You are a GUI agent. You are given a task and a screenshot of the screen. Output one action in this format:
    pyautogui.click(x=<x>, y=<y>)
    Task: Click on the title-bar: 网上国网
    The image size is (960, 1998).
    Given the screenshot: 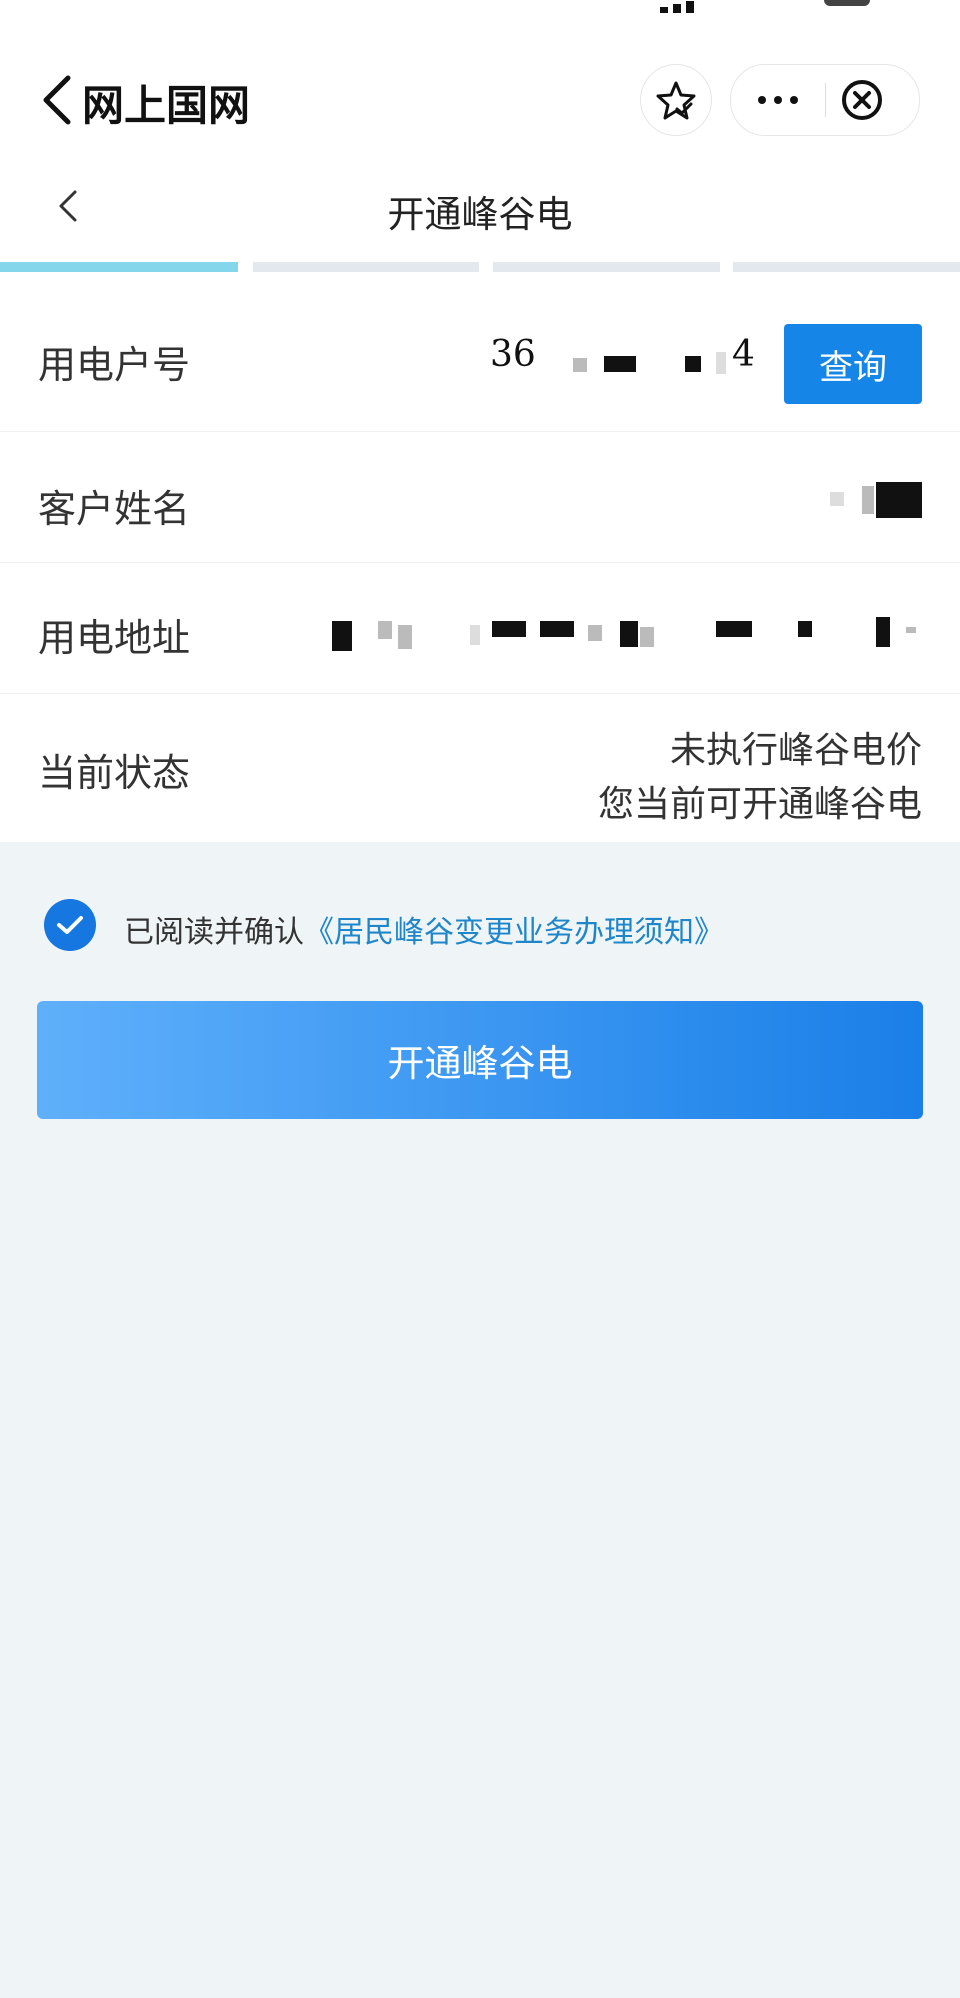 What is the action you would take?
    pyautogui.click(x=480, y=100)
    